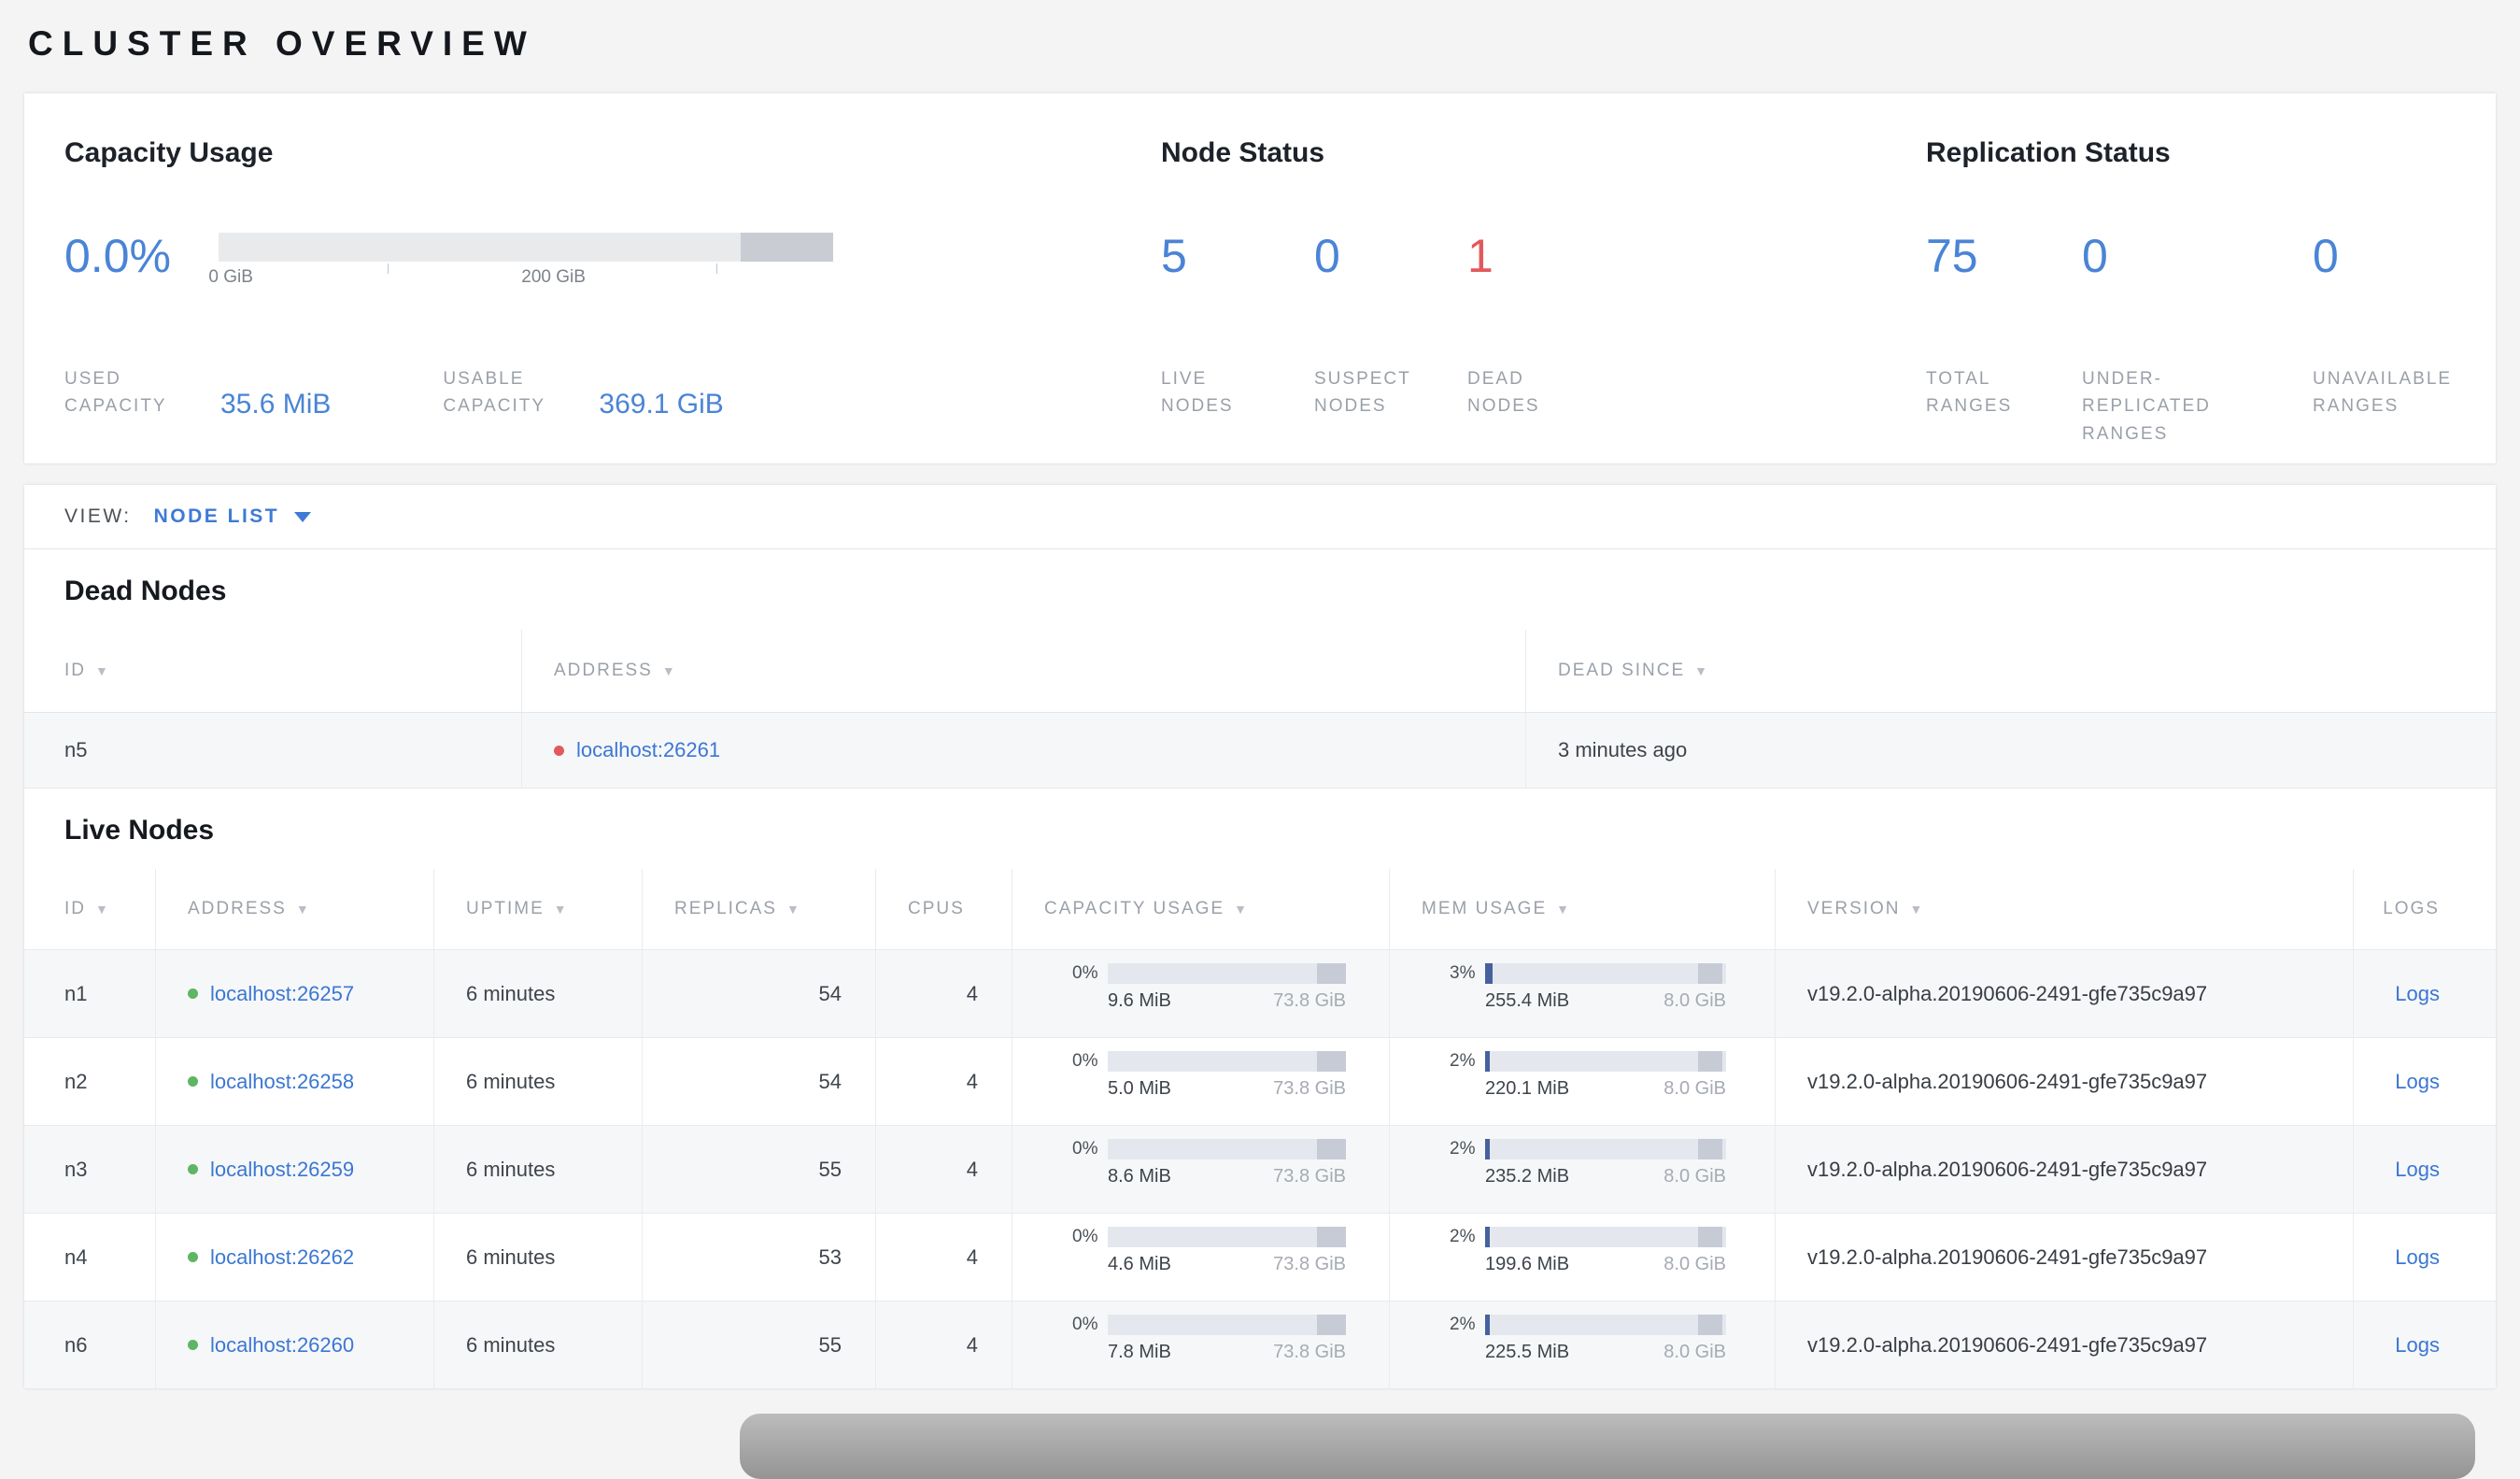  Describe the element at coordinates (1085, 973) in the screenshot. I see `capacity-percent-text: 0%` at that location.